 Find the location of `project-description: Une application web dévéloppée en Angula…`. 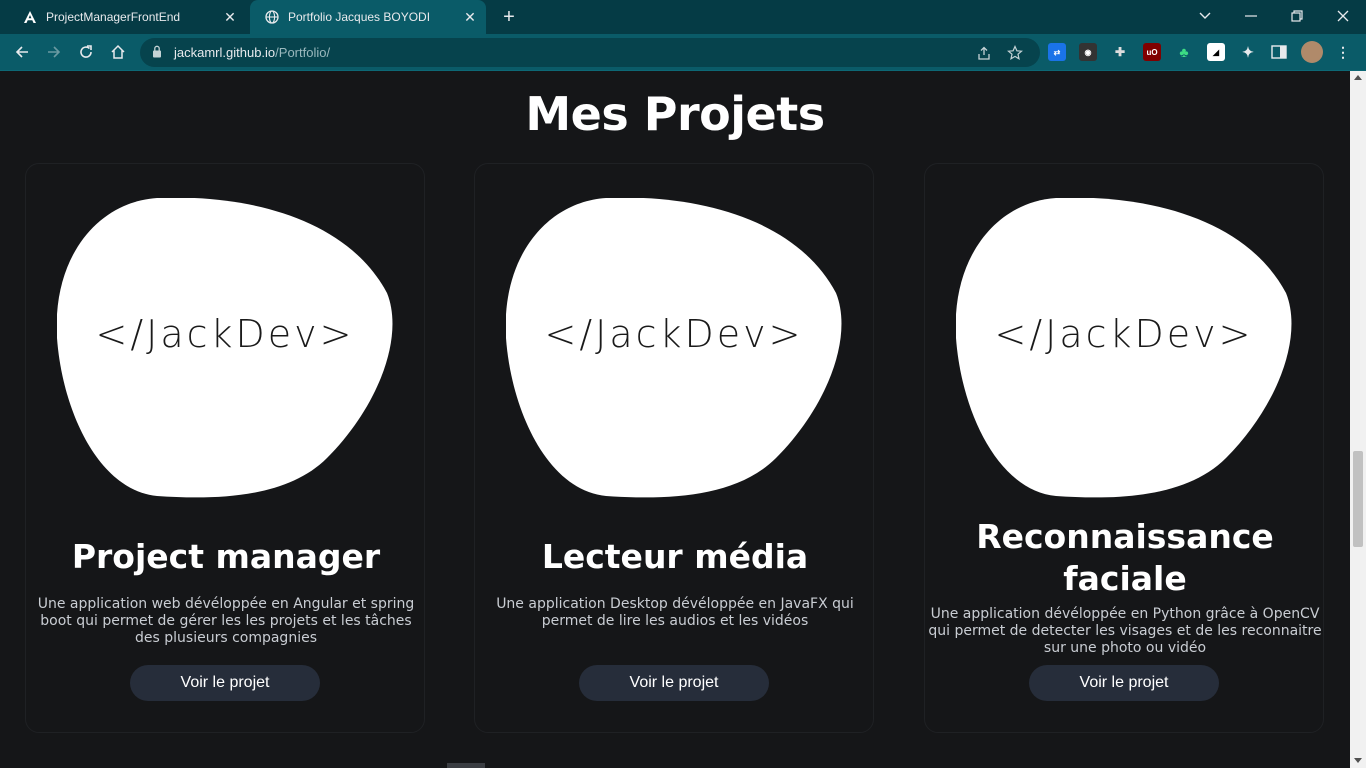

project-description: Une application web dévéloppée en Angula… is located at coordinates (226, 621).